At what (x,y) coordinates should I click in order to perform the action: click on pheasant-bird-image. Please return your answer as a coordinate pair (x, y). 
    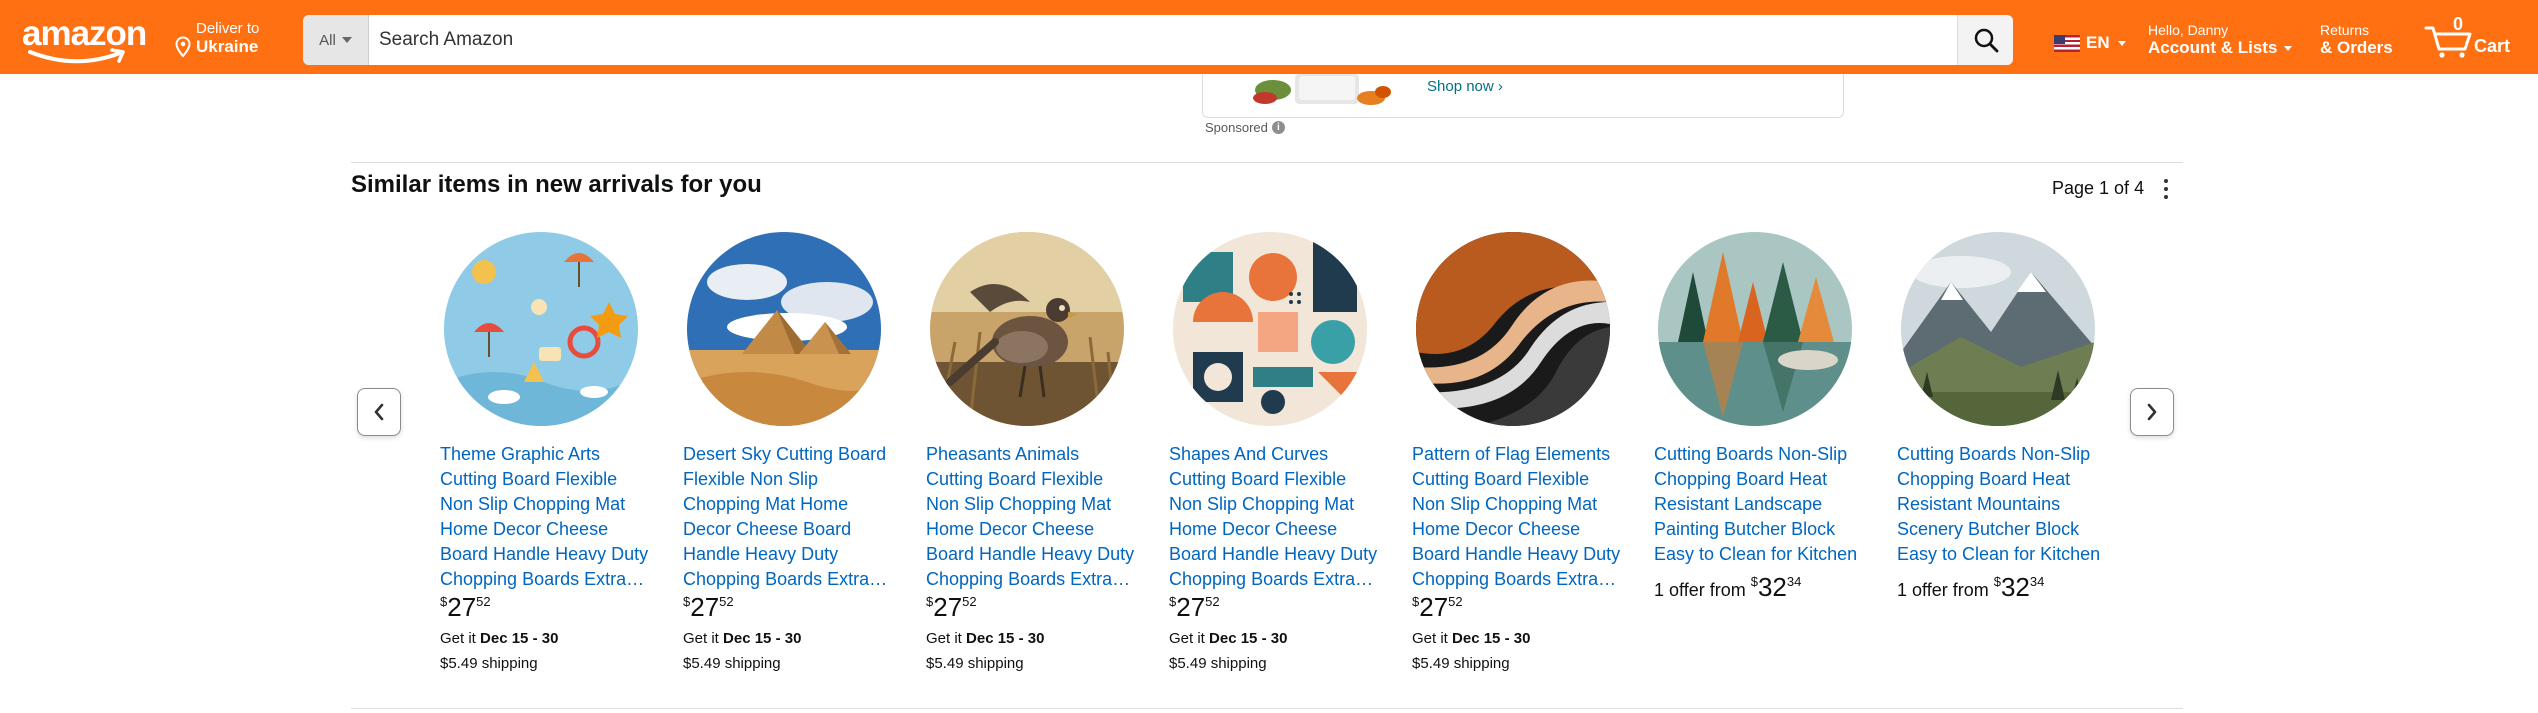
    Looking at the image, I should click on (1027, 329).